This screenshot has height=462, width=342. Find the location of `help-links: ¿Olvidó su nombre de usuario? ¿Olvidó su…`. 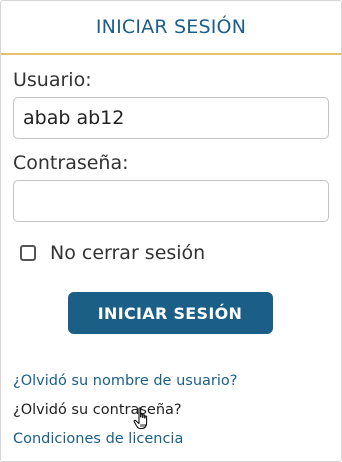

help-links: ¿Olvidó su nombre de usuario? ¿Olvidó su… is located at coordinates (125, 410).